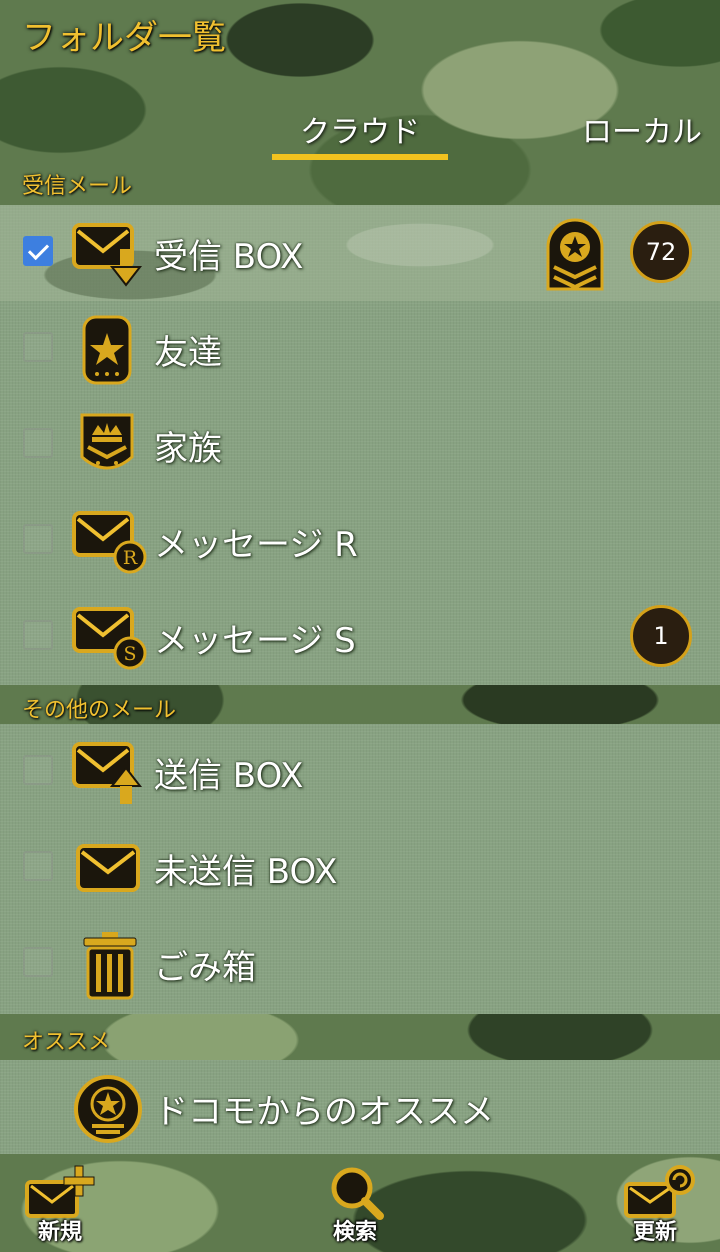 This screenshot has width=720, height=1252. Describe the element at coordinates (255, 641) in the screenshot. I see `folder-label: メッセージ S` at that location.